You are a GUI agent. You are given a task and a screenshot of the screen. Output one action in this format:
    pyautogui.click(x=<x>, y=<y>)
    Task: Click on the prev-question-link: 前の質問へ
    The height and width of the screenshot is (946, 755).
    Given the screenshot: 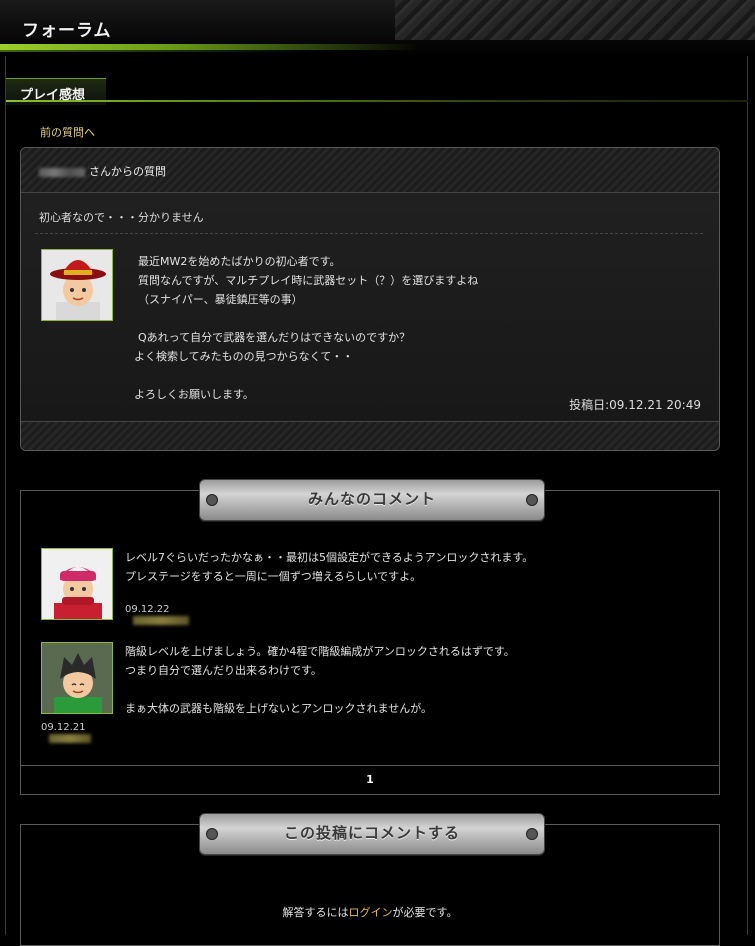 What is the action you would take?
    pyautogui.click(x=67, y=132)
    